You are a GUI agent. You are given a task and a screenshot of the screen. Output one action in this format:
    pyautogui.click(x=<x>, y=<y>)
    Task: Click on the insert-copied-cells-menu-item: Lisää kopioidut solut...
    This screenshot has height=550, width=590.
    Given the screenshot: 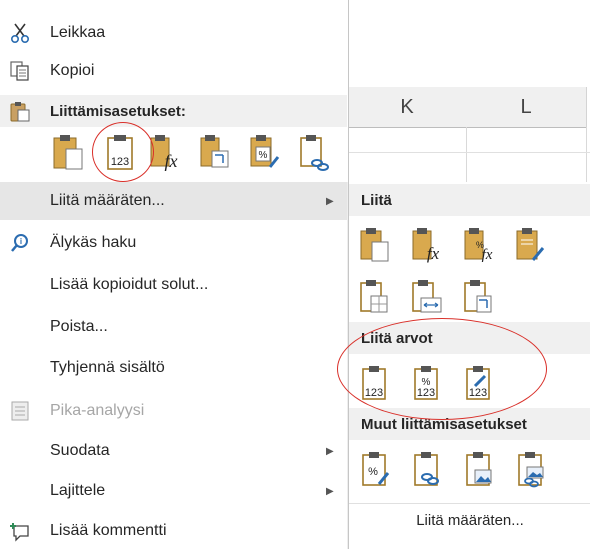 What is the action you would take?
    pyautogui.click(x=173, y=285)
    